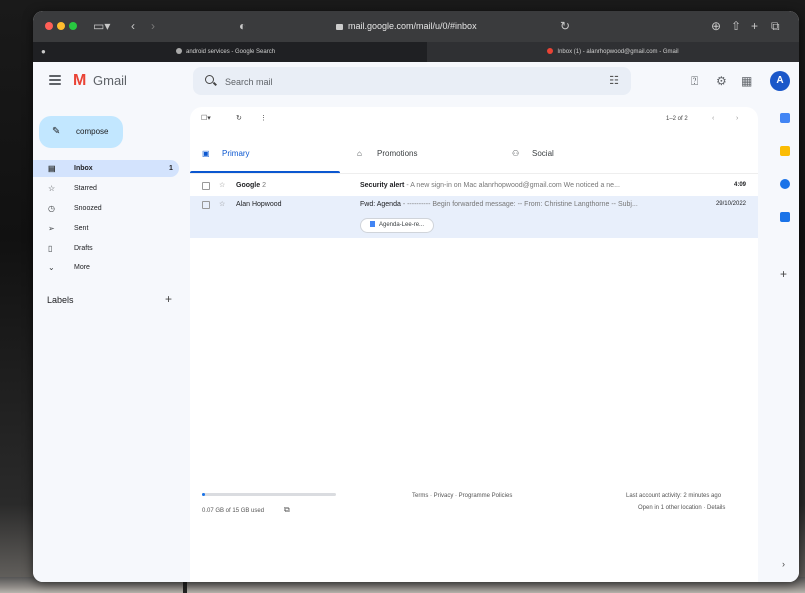 The height and width of the screenshot is (593, 805). Describe the element at coordinates (462, 496) in the screenshot. I see `footer-links: Terms · Privacy · Programme Policies` at that location.